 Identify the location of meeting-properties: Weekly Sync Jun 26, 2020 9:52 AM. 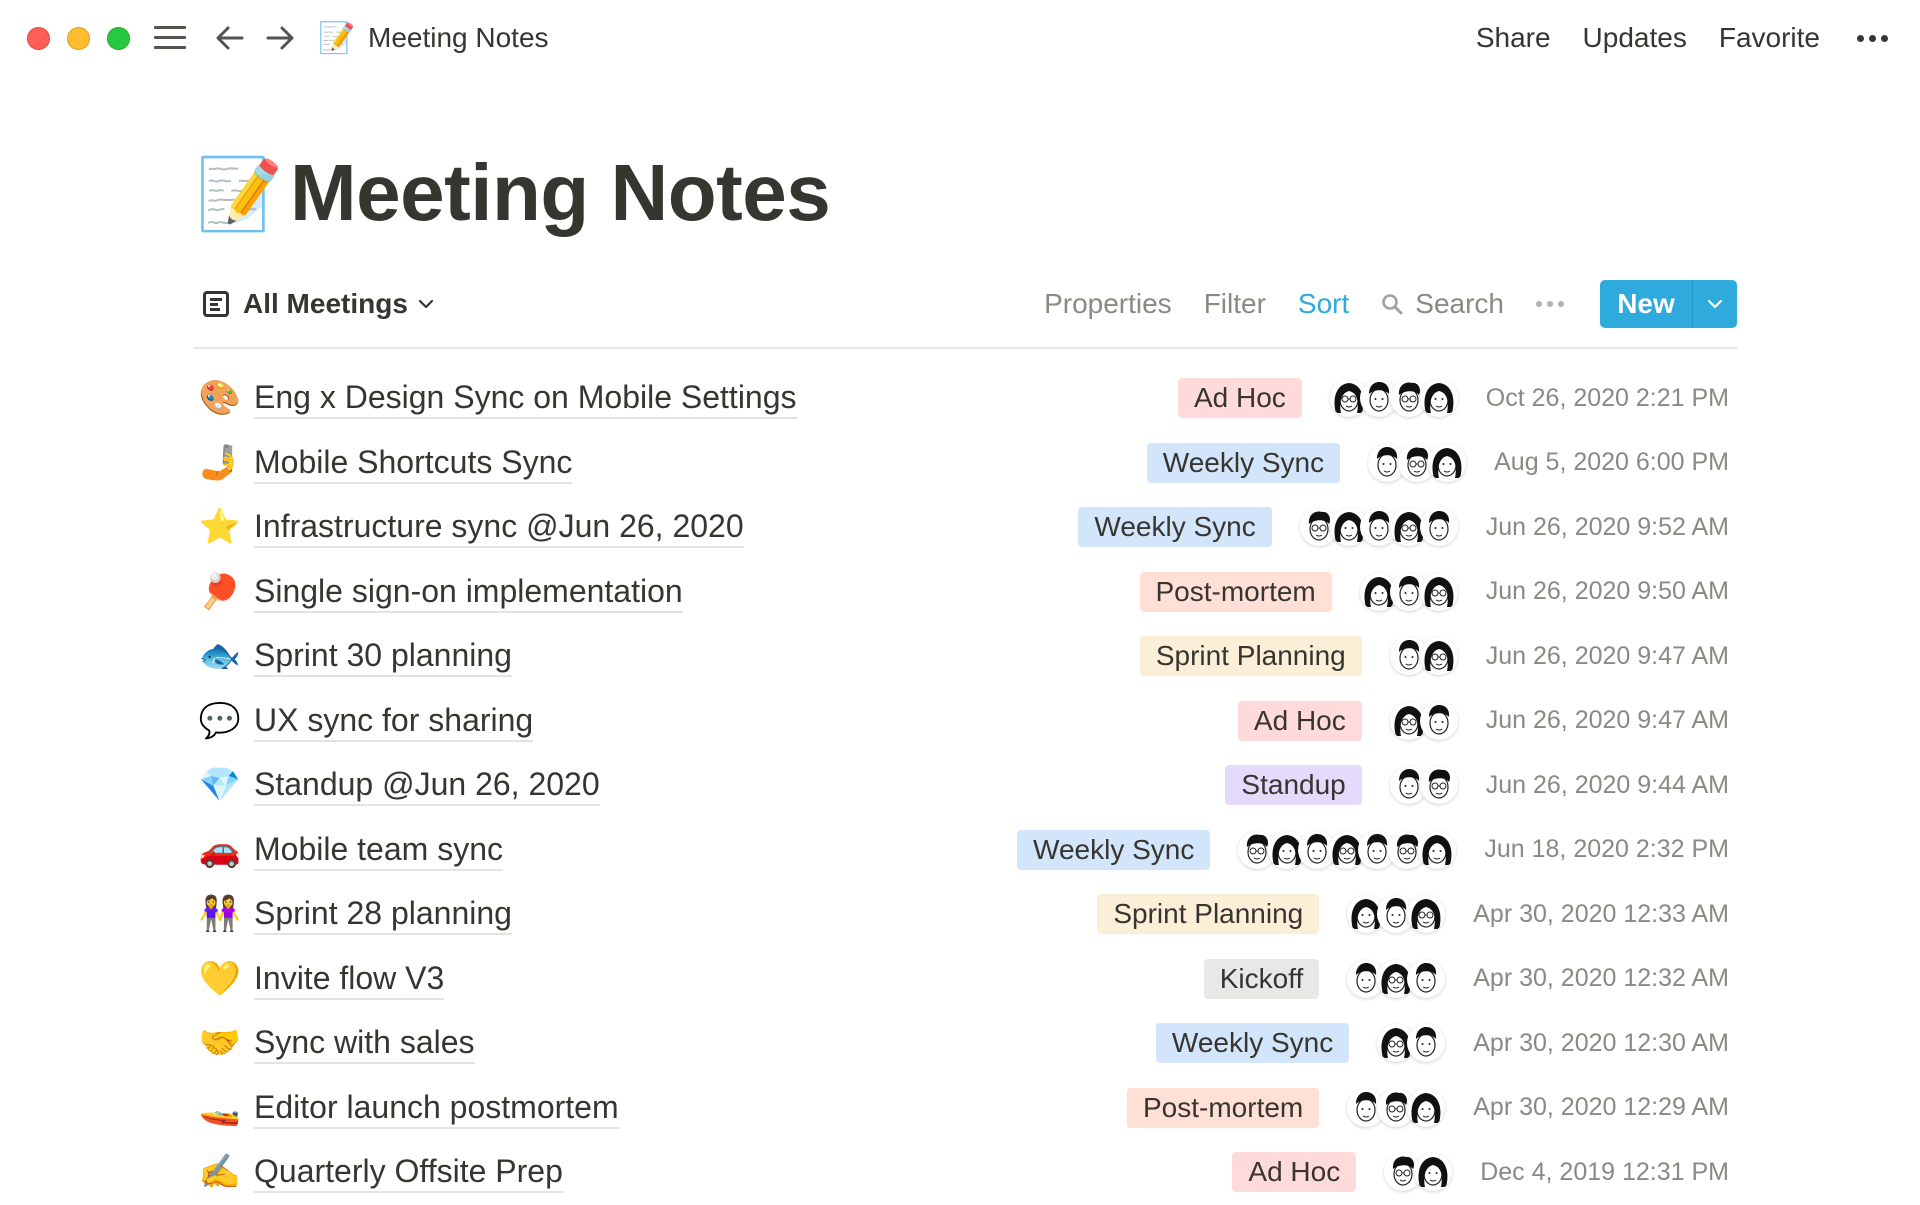
(1403, 527).